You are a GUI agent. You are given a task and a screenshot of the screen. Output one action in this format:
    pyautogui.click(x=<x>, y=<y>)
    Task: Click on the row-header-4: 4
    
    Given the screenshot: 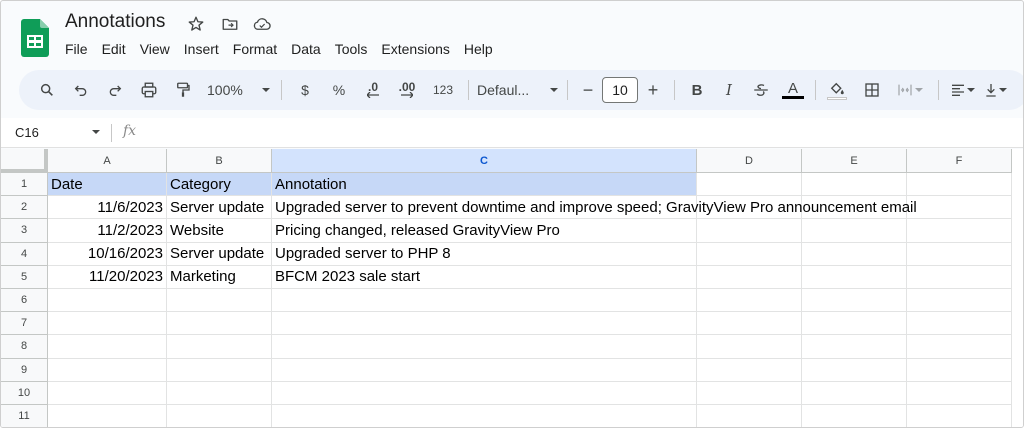 What is the action you would take?
    pyautogui.click(x=24, y=254)
    